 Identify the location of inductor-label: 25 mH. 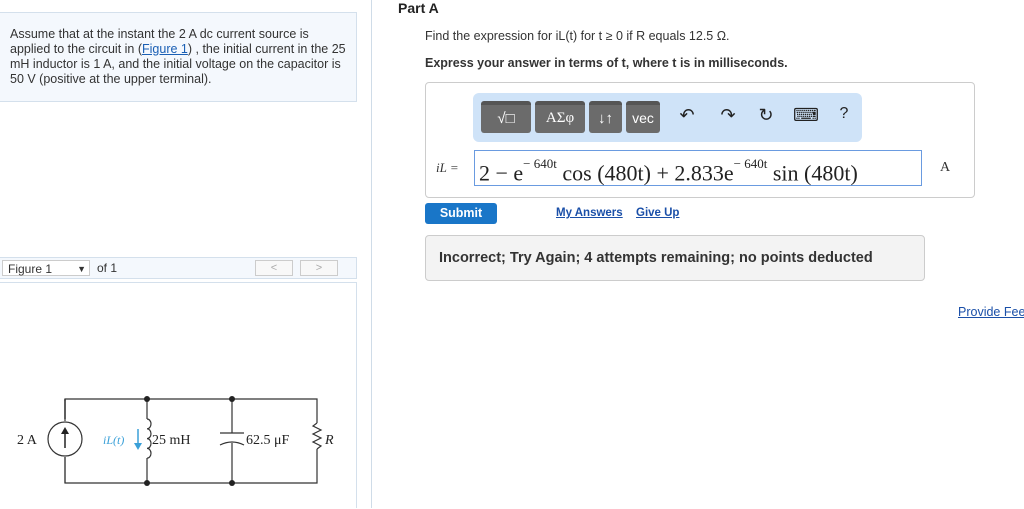
(171, 440).